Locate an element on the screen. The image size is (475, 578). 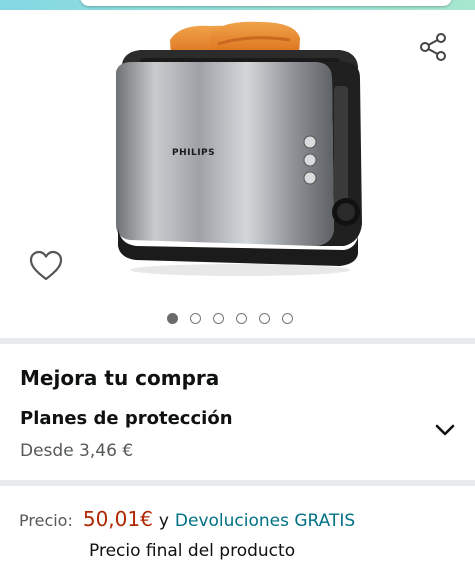
image-pagination is located at coordinates (230, 318).